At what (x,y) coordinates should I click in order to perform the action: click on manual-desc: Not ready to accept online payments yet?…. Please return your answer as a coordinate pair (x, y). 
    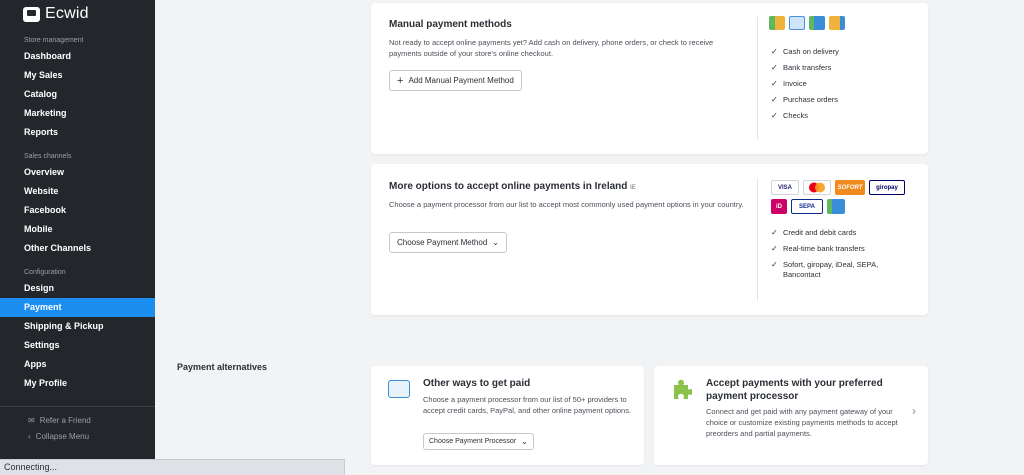
    Looking at the image, I should click on (551, 48).